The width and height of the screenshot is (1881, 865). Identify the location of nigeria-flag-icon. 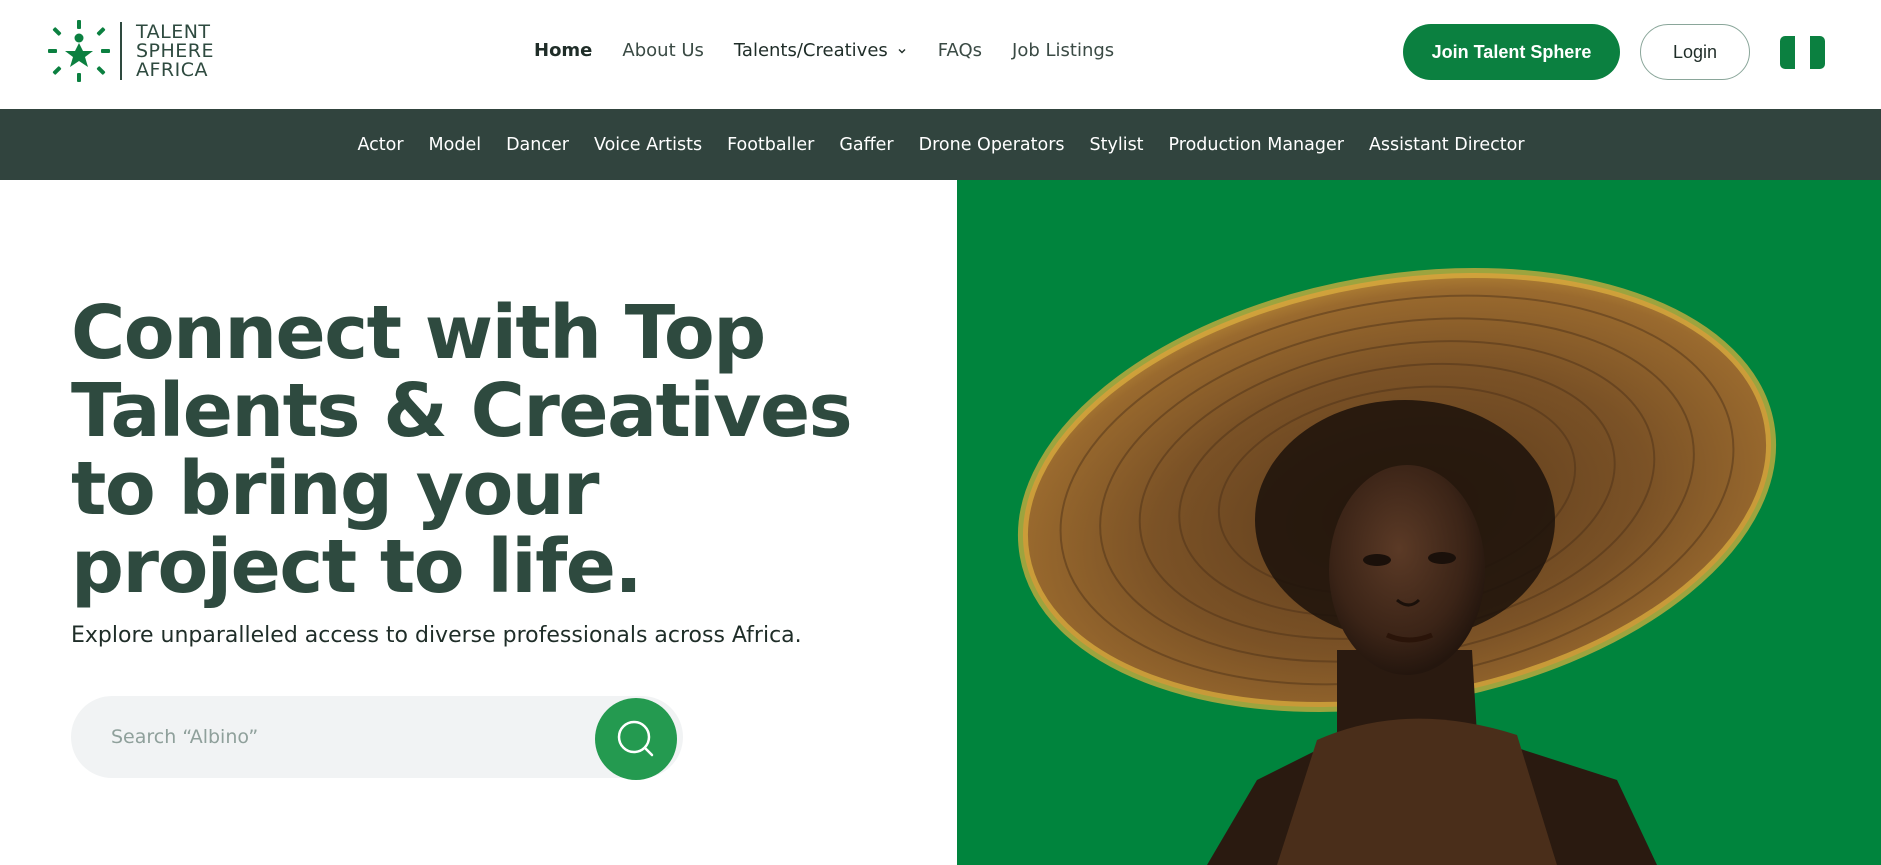
(1802, 52).